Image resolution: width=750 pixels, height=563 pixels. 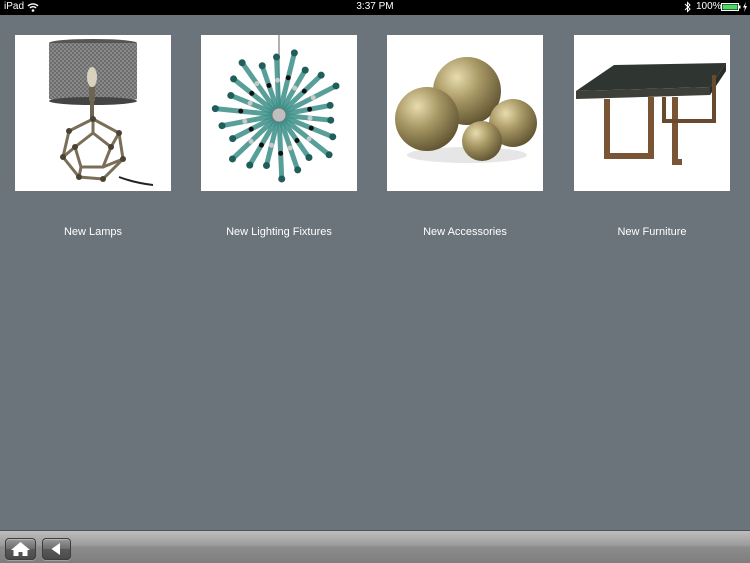 I want to click on bluetooth-icon, so click(x=687, y=7).